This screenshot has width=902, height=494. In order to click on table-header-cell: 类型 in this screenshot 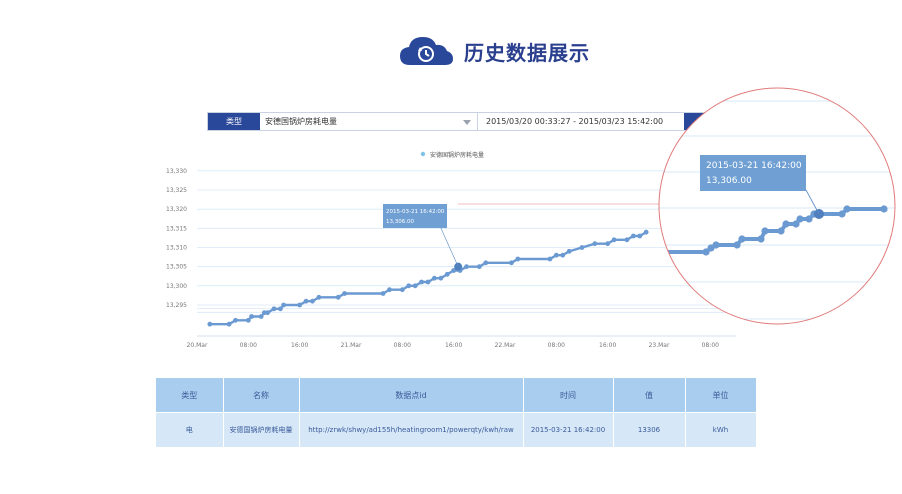, I will do `click(190, 395)`.